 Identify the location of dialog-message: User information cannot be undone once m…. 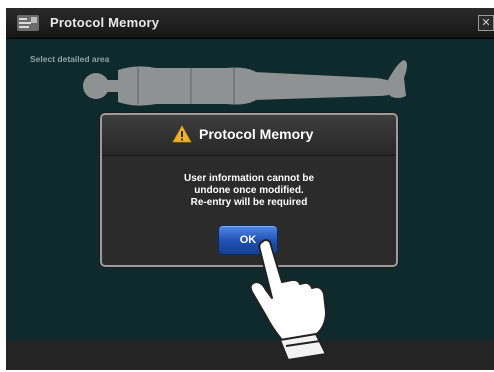
(249, 191).